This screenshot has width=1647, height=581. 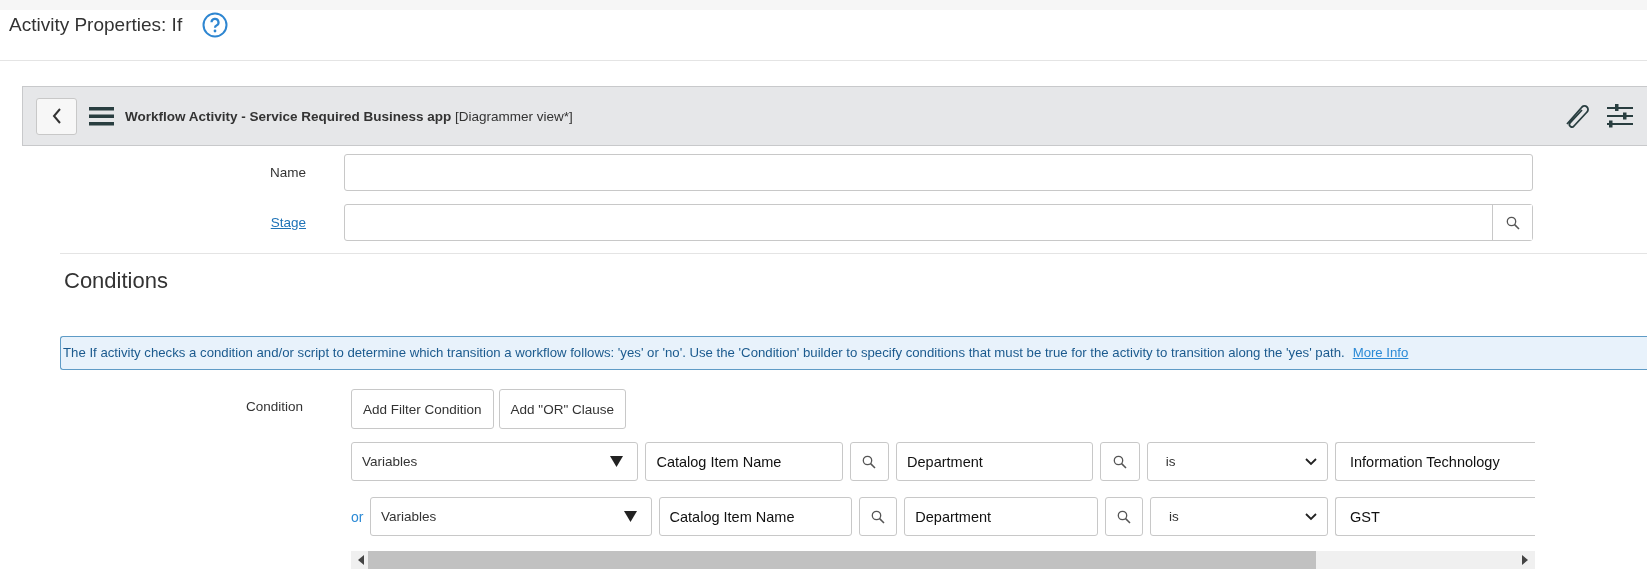 I want to click on scrollbar-thumb, so click(x=842, y=560).